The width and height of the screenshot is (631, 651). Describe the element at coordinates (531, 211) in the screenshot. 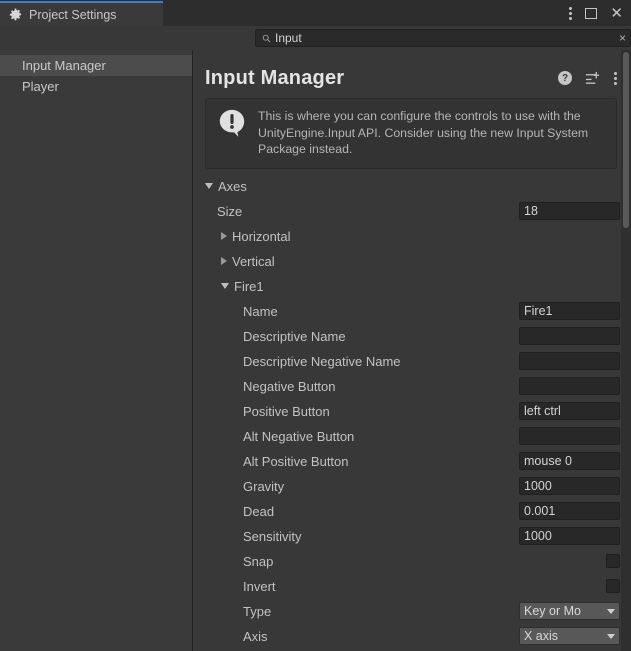

I see `field-value: 18` at that location.